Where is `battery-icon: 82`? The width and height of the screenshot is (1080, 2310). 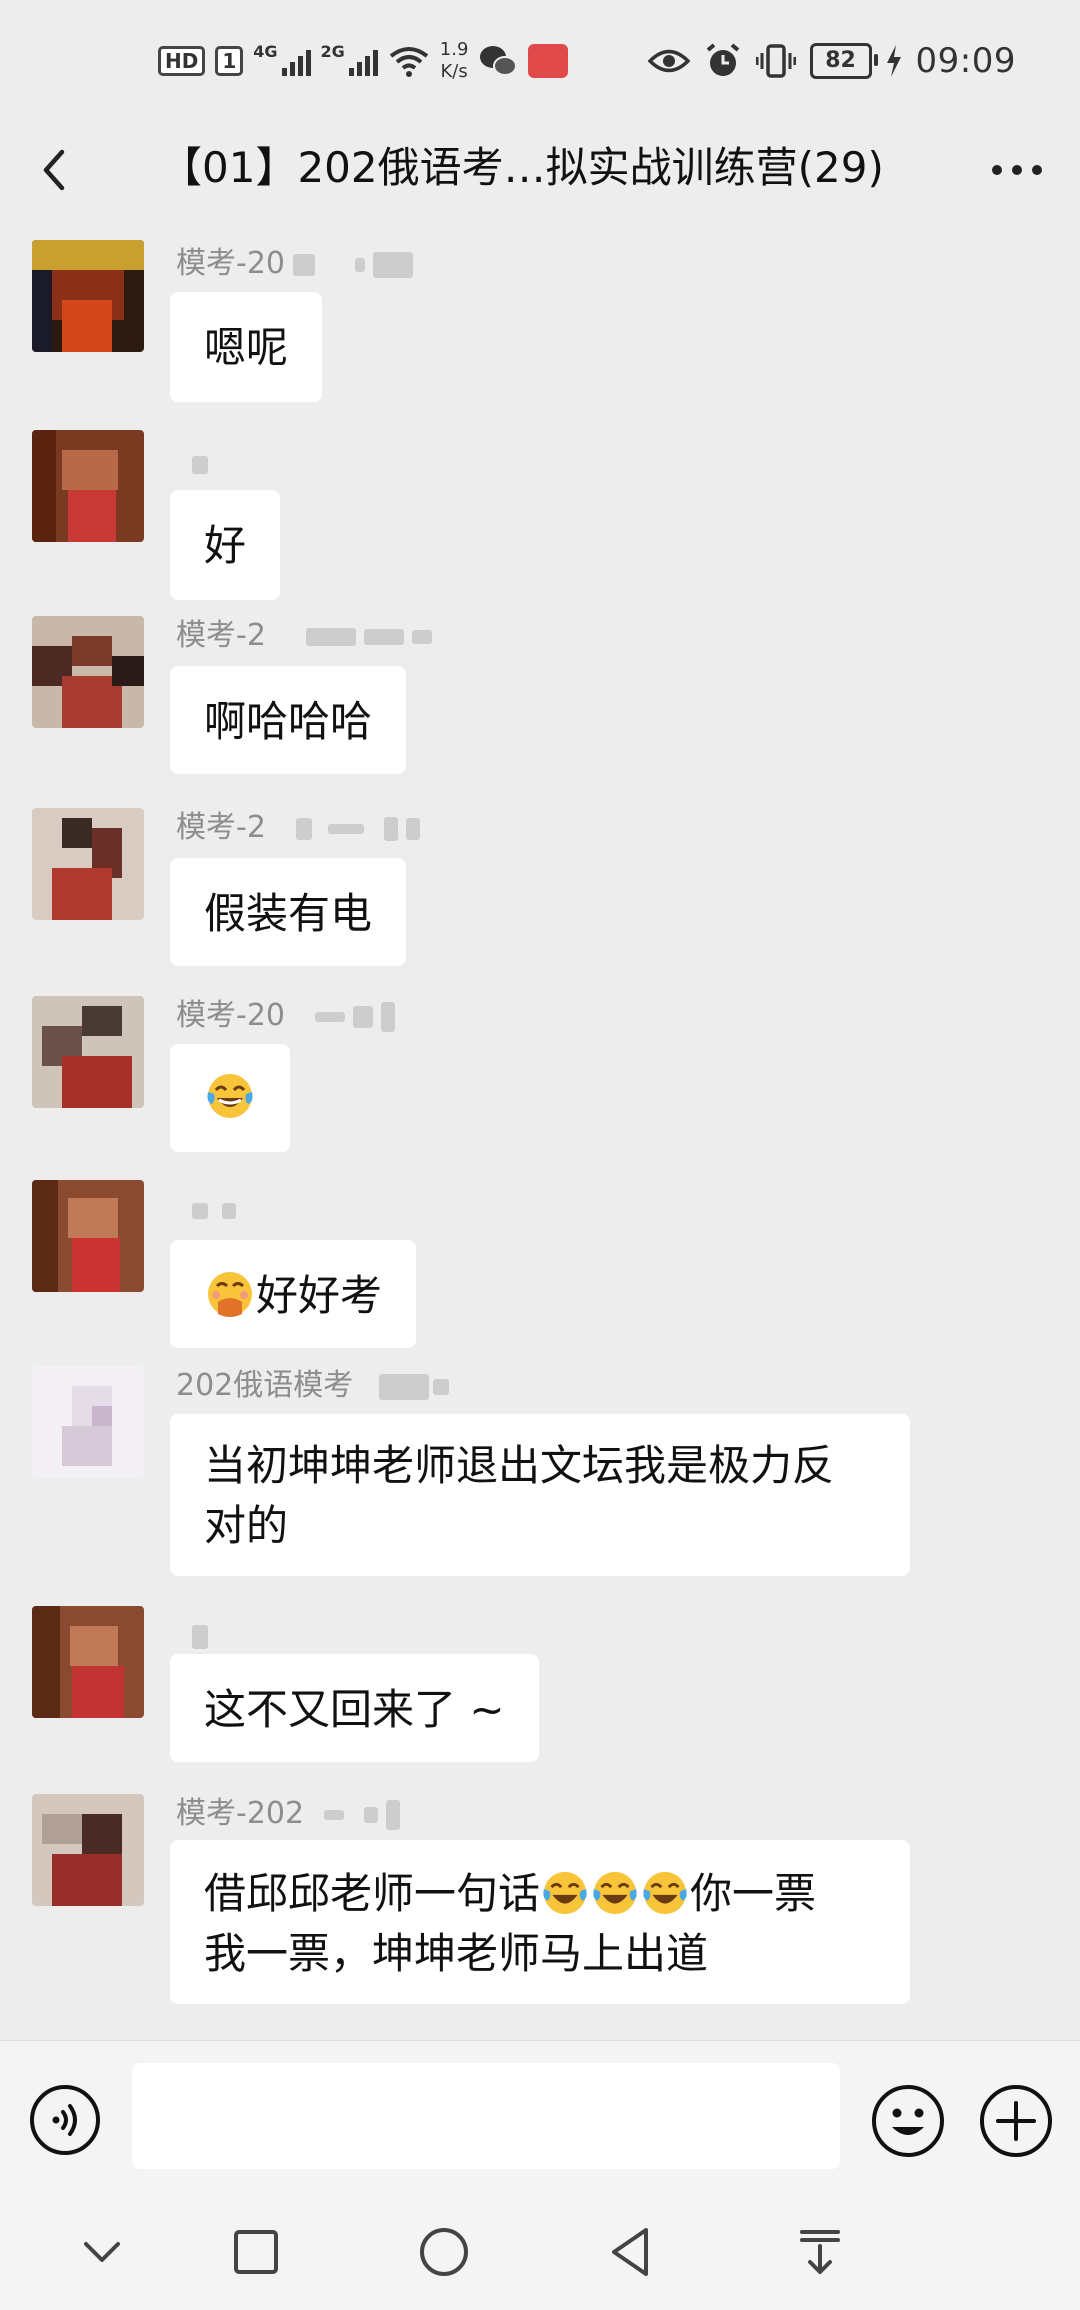 battery-icon: 82 is located at coordinates (843, 61).